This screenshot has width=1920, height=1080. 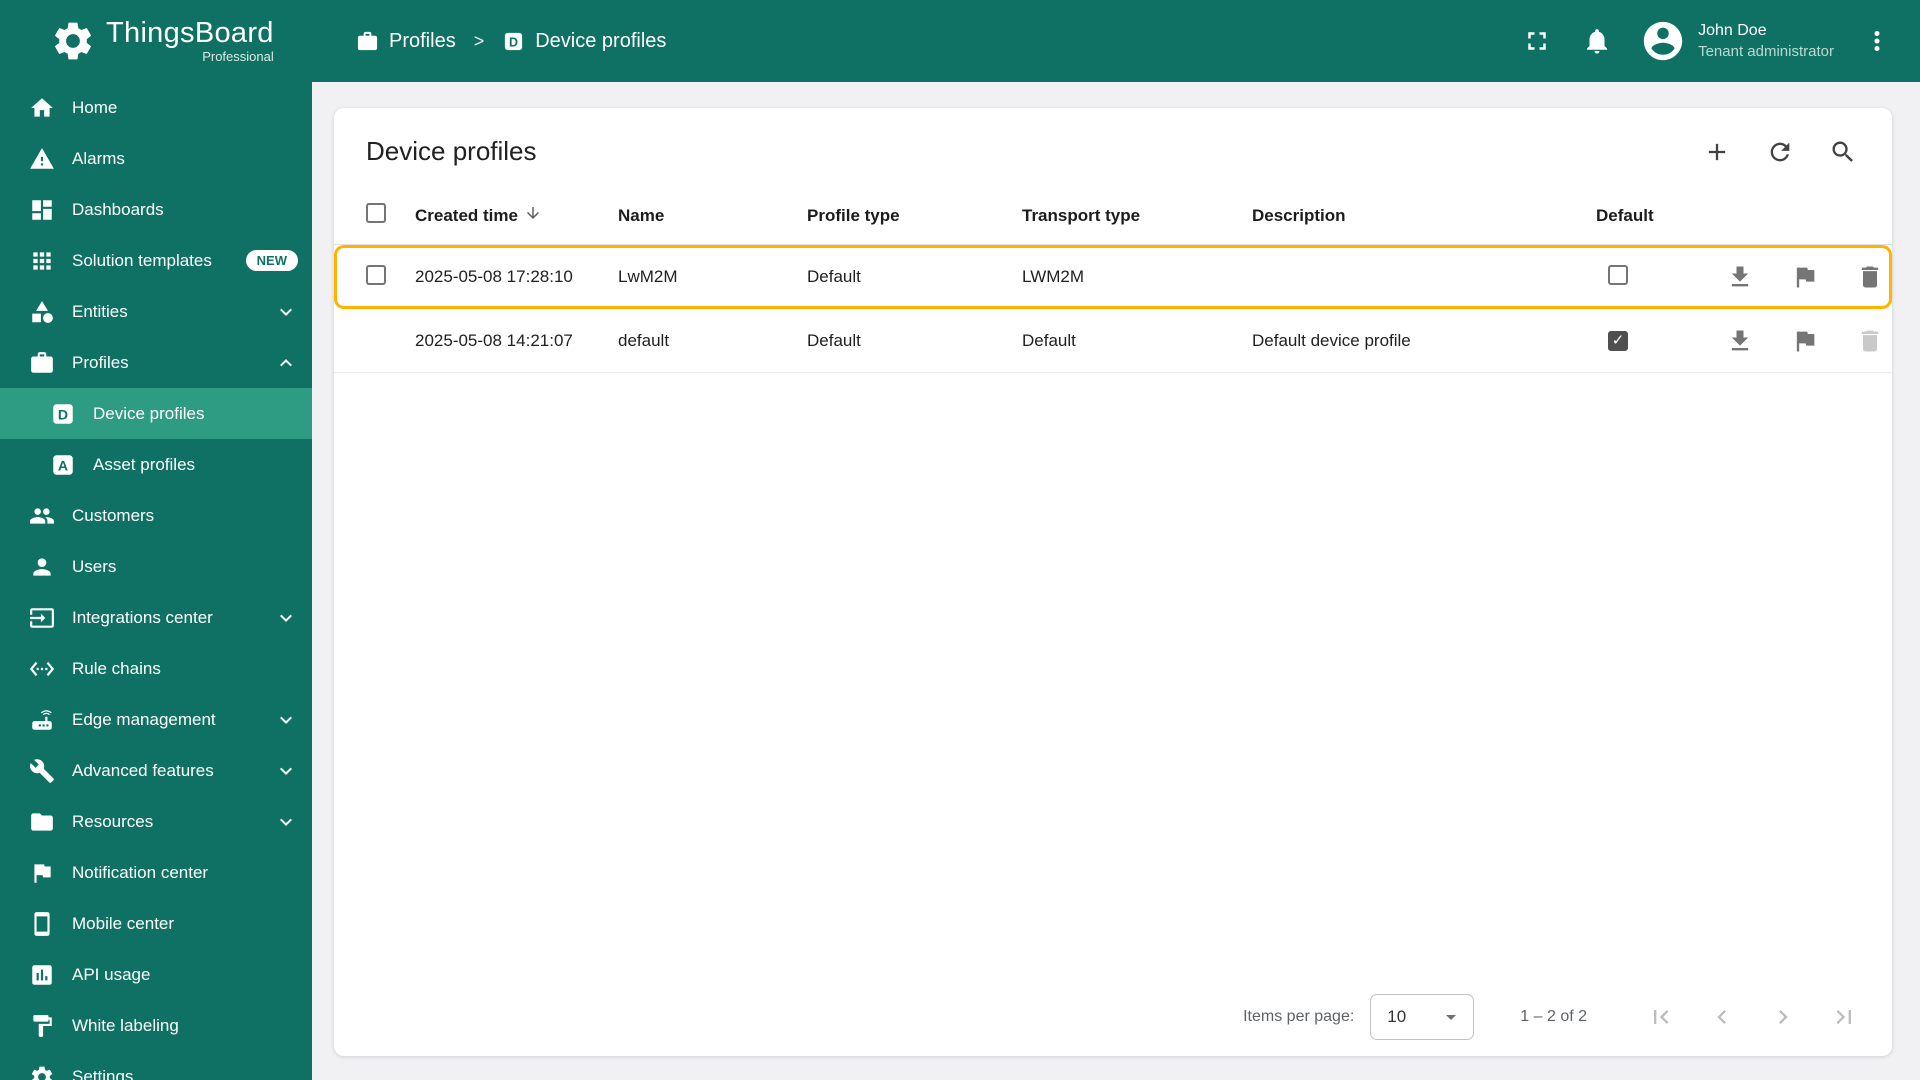 I want to click on next-page-button, so click(x=1783, y=1017).